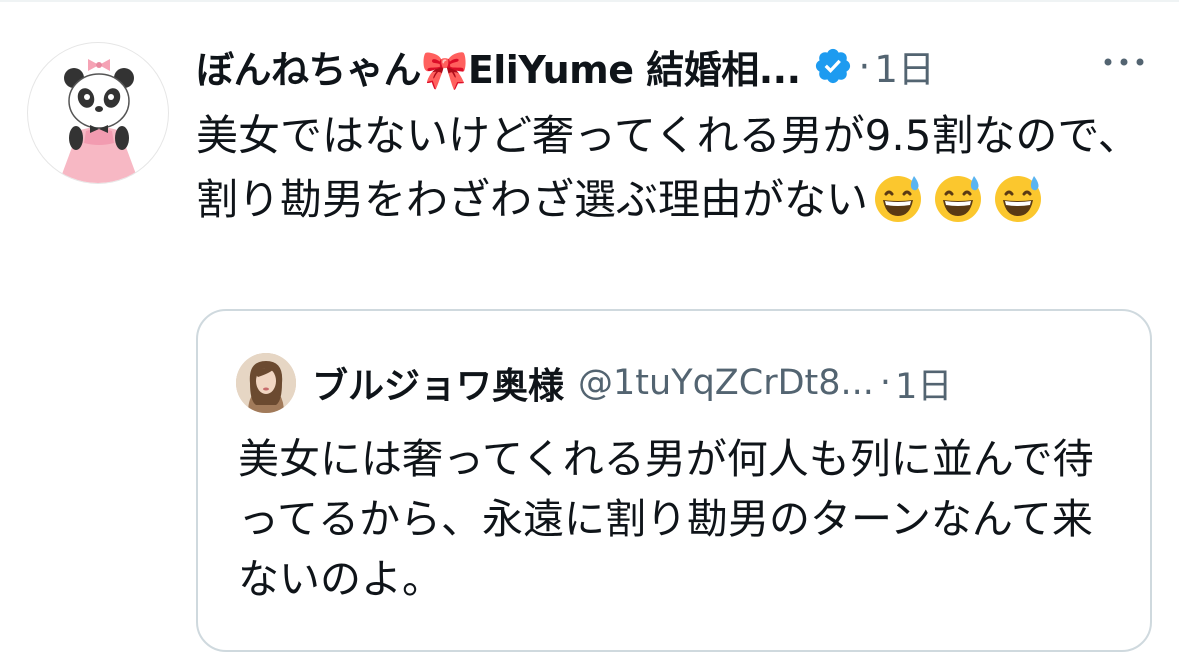  I want to click on quoted-timestamp: 1日, so click(923, 383).